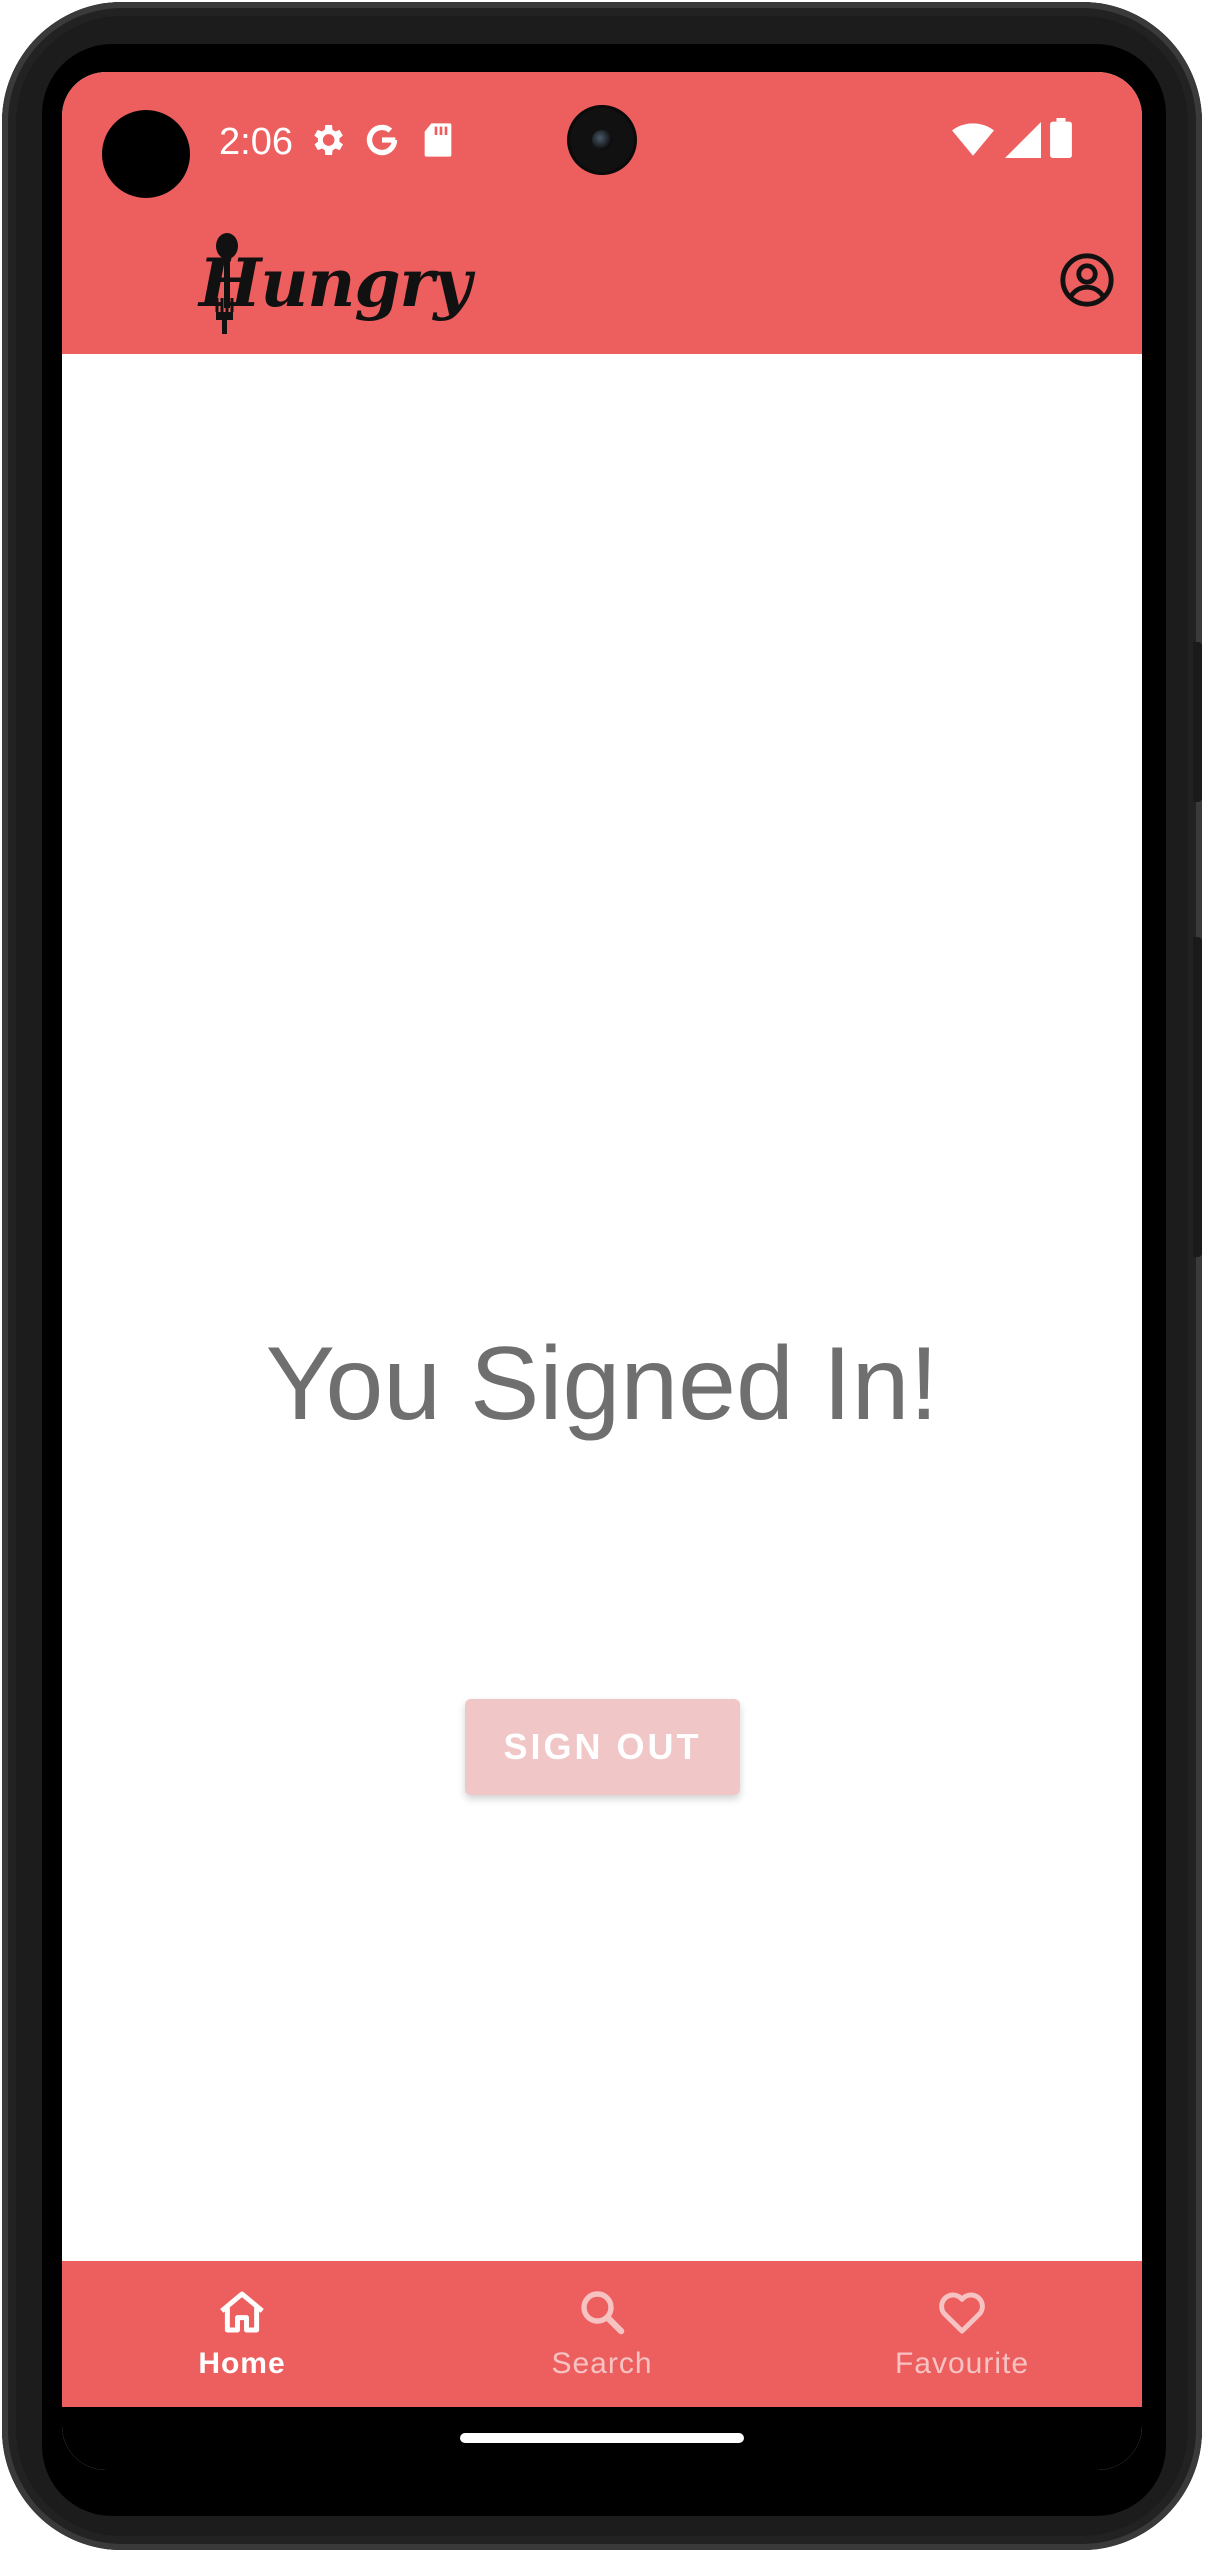 The height and width of the screenshot is (2553, 1209). What do you see at coordinates (327, 142) in the screenshot?
I see `settings-gear-icon` at bounding box center [327, 142].